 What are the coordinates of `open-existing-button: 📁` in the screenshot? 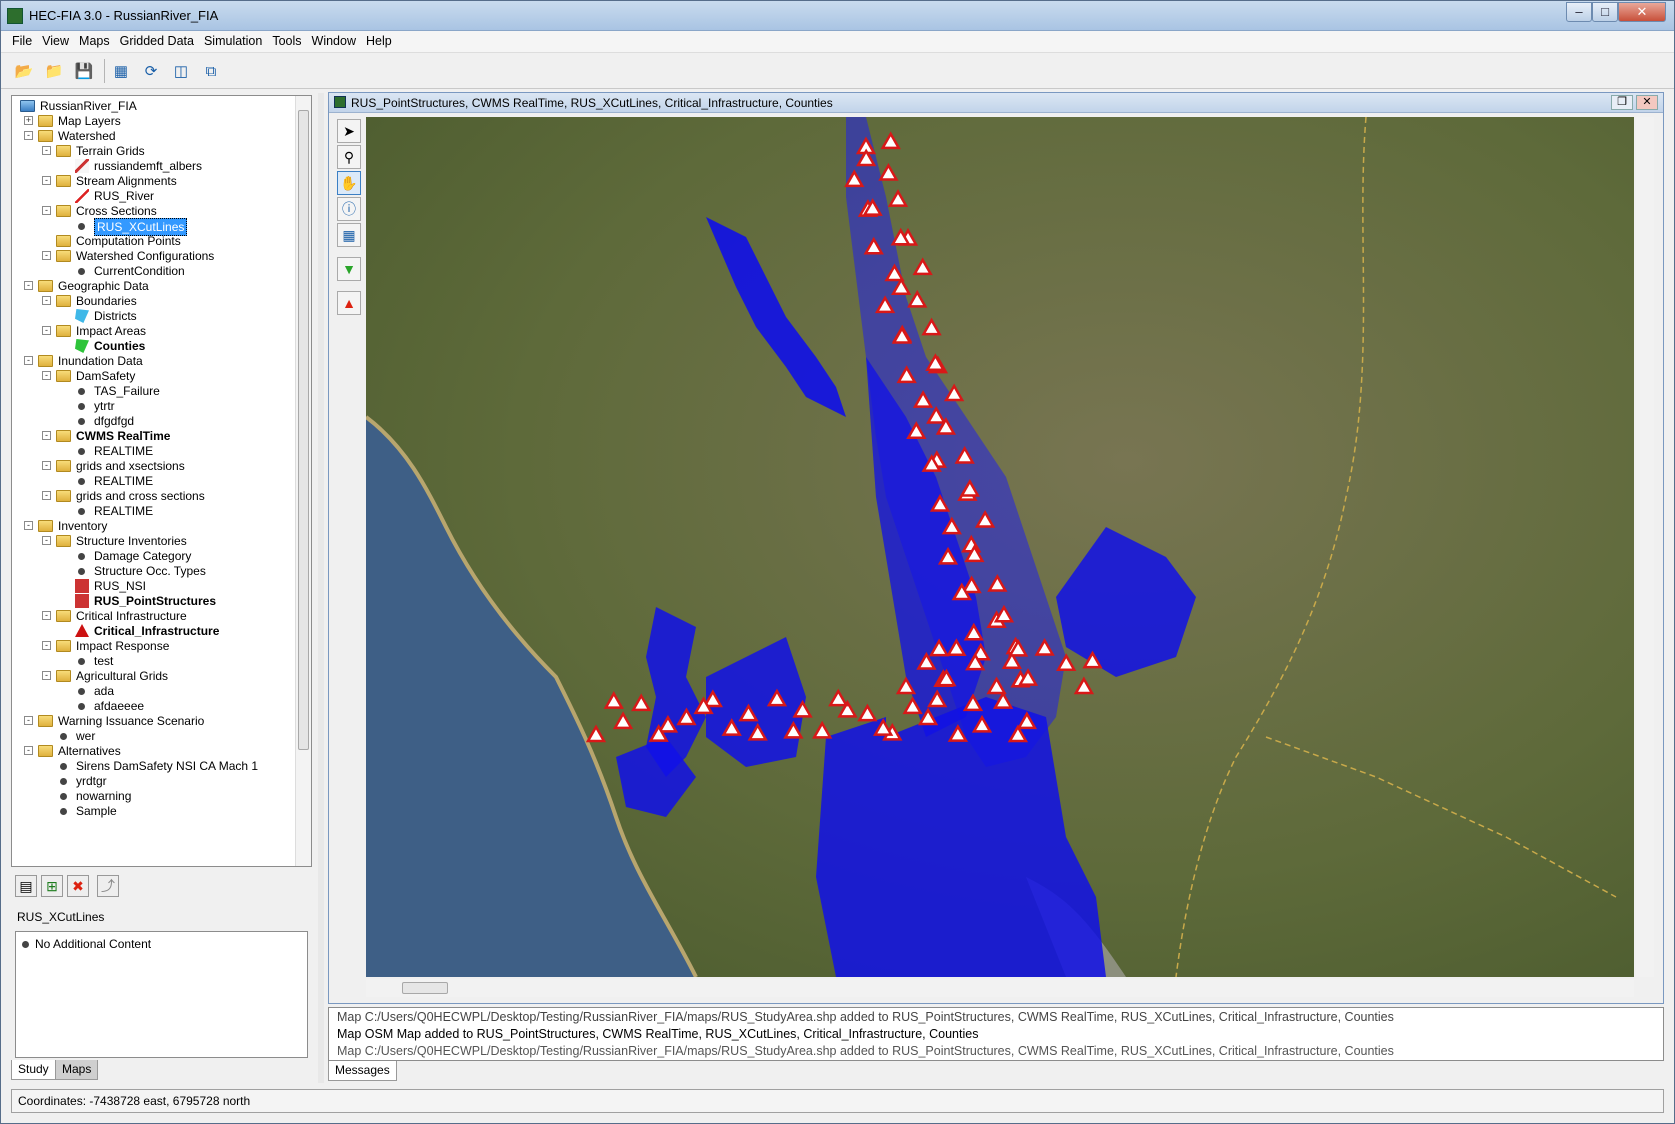 It's located at (54, 71).